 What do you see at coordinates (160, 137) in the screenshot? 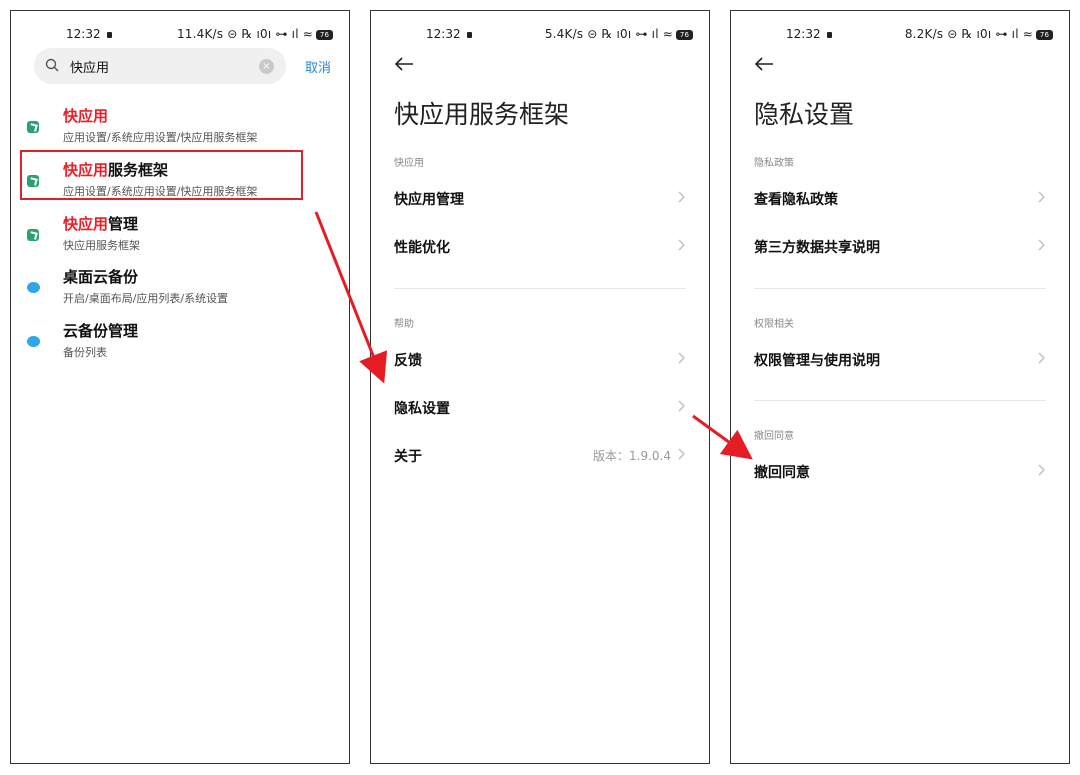
I see `result-path: 应用设置/系统应用设置/快应用服务框架` at bounding box center [160, 137].